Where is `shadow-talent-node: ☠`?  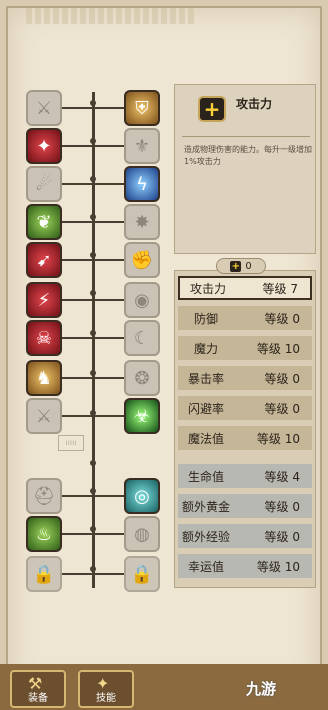
shadow-talent-node: ☠ is located at coordinates (44, 338).